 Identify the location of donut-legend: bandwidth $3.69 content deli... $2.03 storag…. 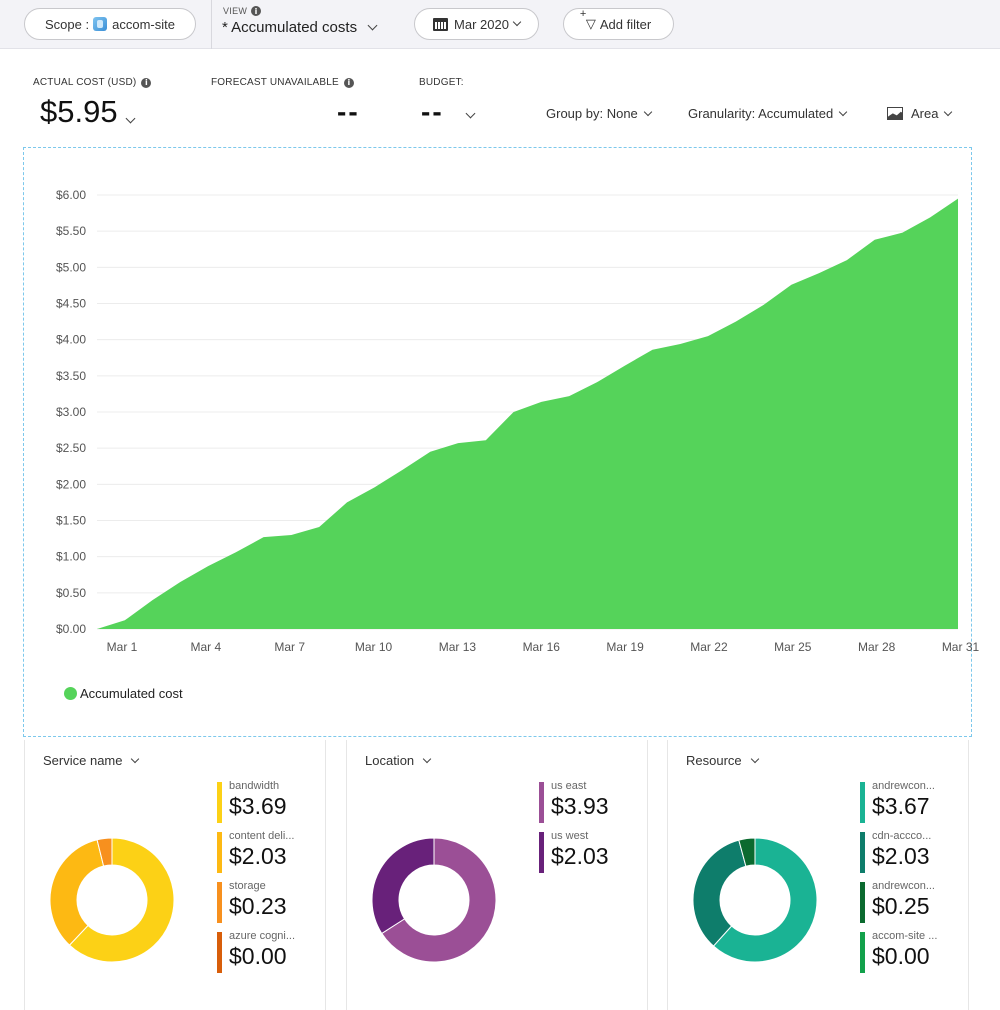
(256, 880).